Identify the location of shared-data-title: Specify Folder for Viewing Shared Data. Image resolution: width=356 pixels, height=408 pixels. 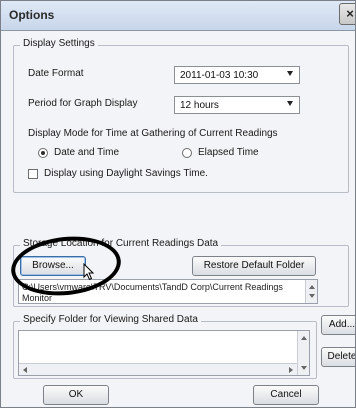
(110, 319).